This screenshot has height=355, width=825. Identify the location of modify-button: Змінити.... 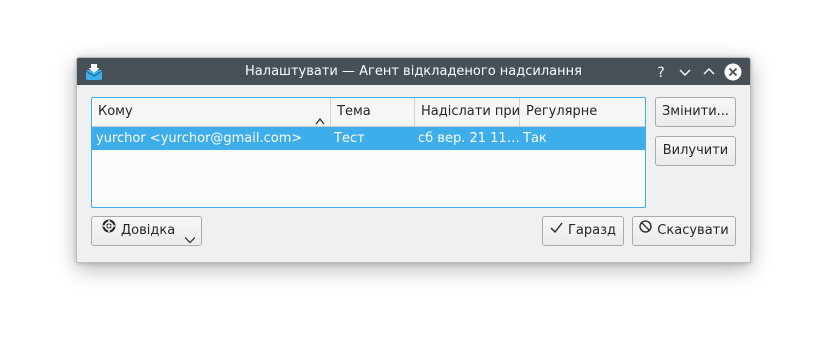
(695, 112).